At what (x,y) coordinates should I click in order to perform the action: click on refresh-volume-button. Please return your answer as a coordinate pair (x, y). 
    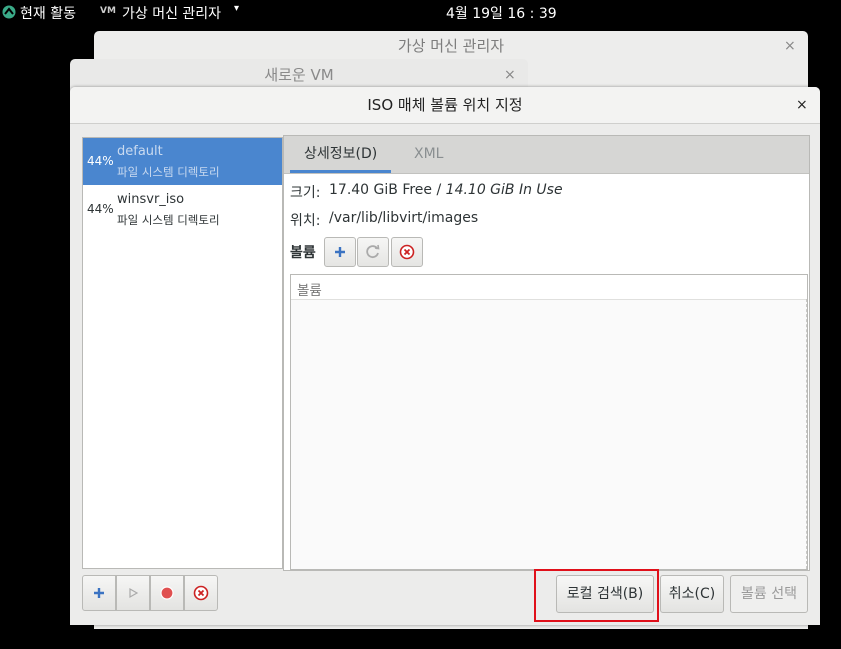
    Looking at the image, I should click on (373, 252).